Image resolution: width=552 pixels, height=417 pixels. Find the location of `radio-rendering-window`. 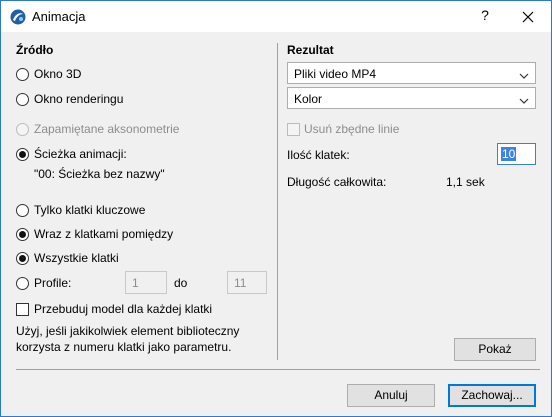

radio-rendering-window is located at coordinates (22, 99).